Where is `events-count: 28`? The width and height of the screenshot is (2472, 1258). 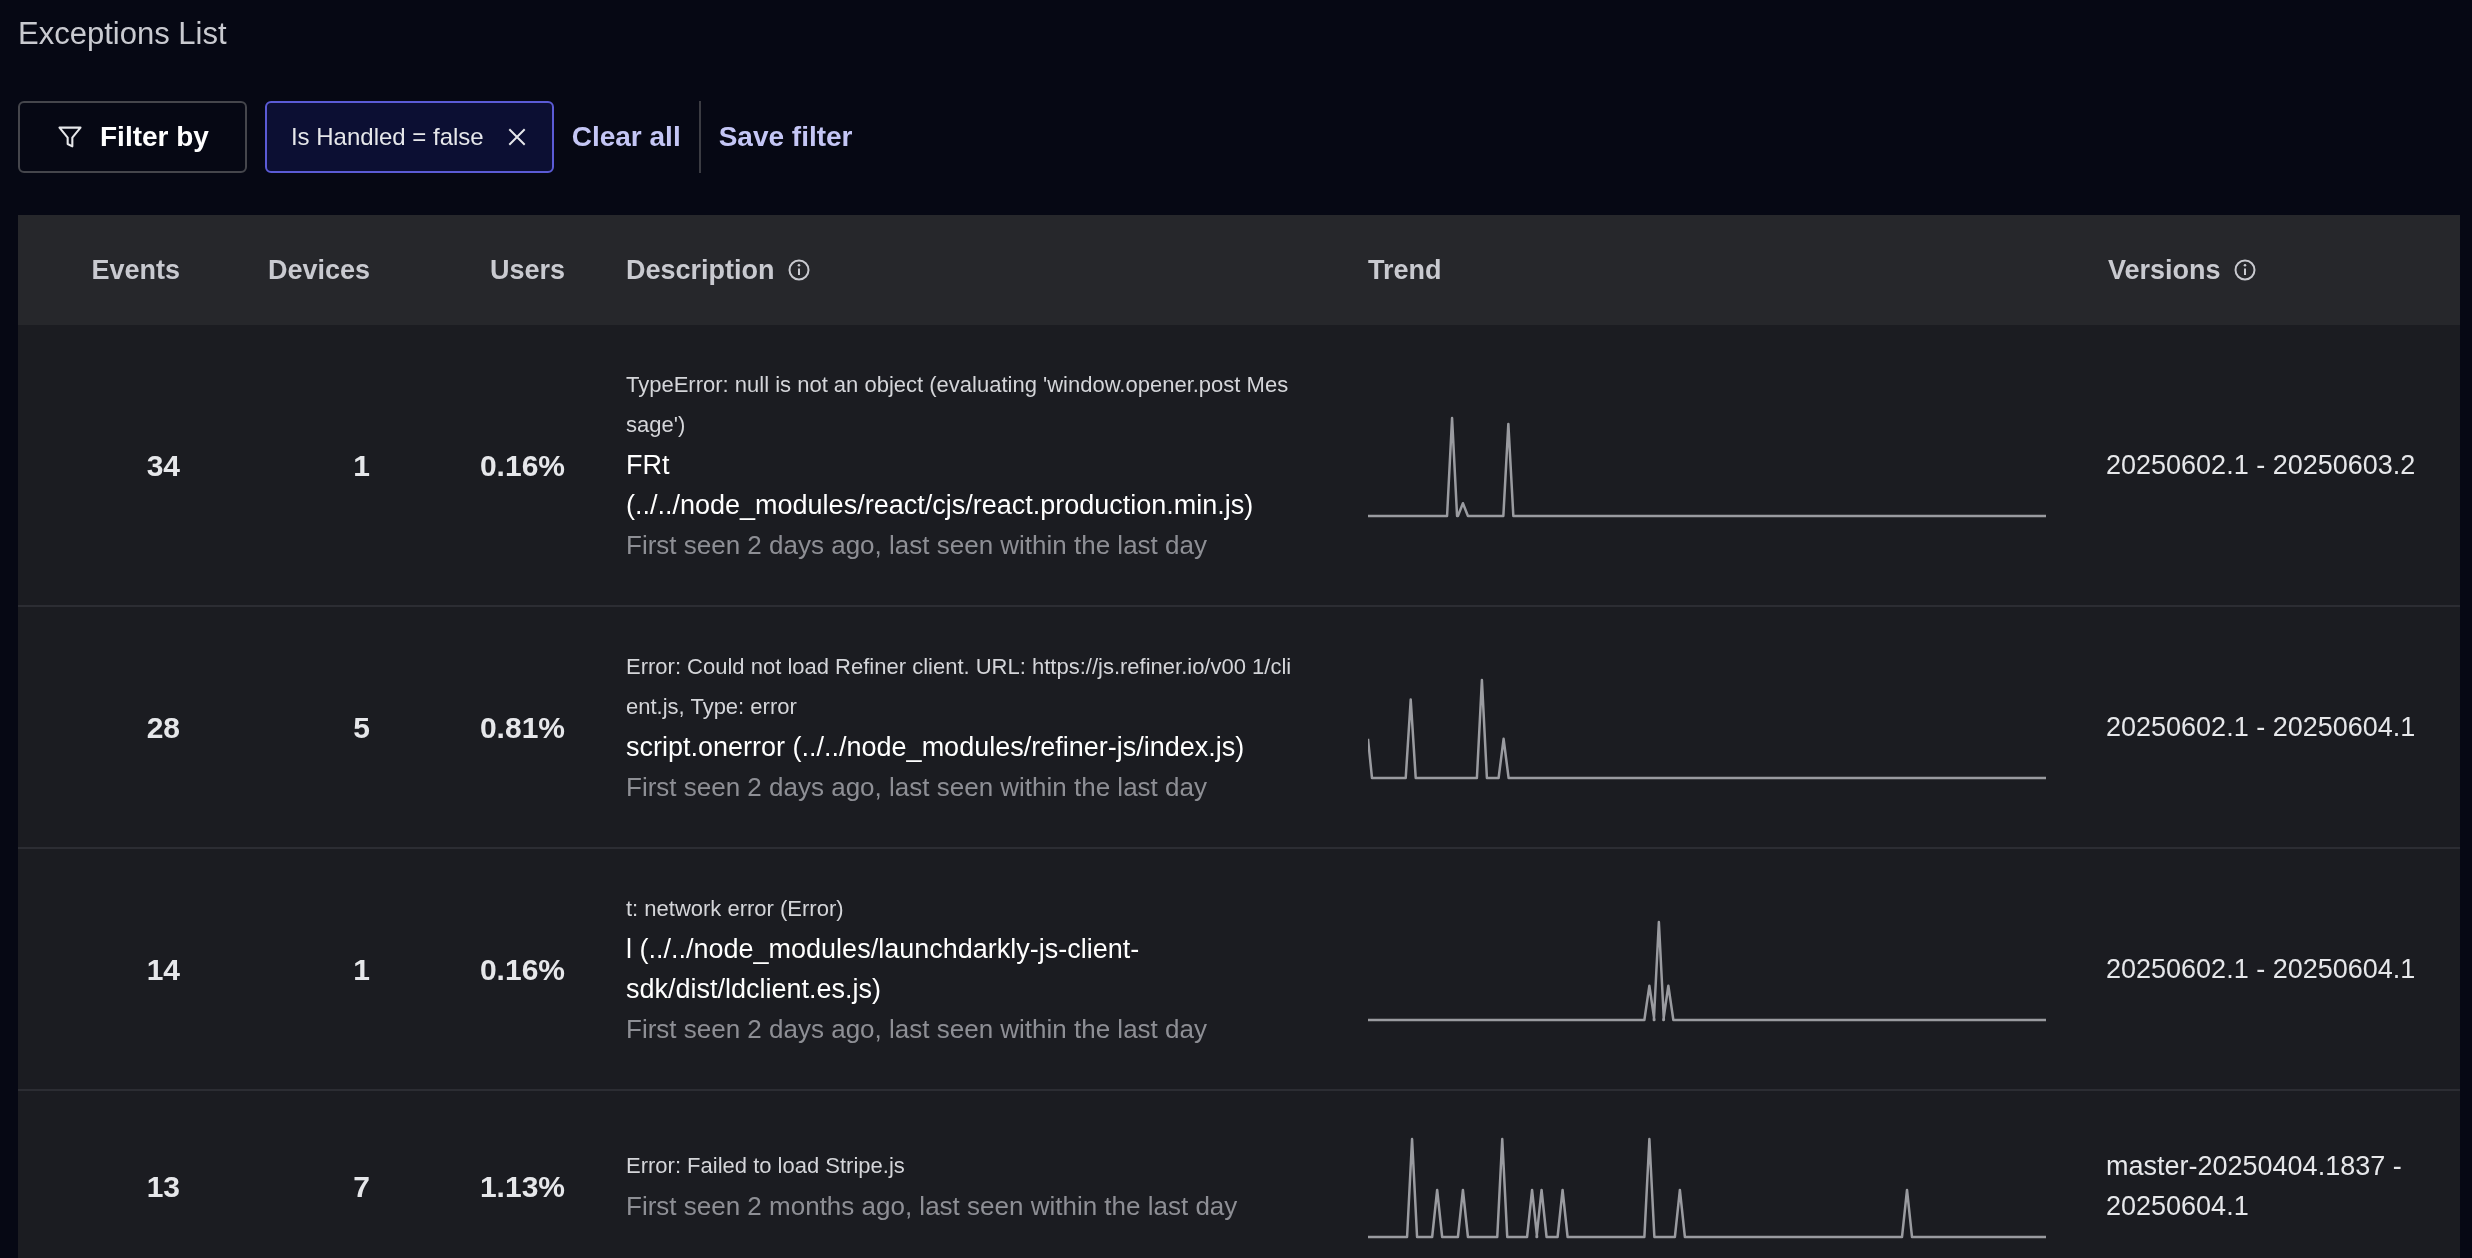 events-count: 28 is located at coordinates (163, 727).